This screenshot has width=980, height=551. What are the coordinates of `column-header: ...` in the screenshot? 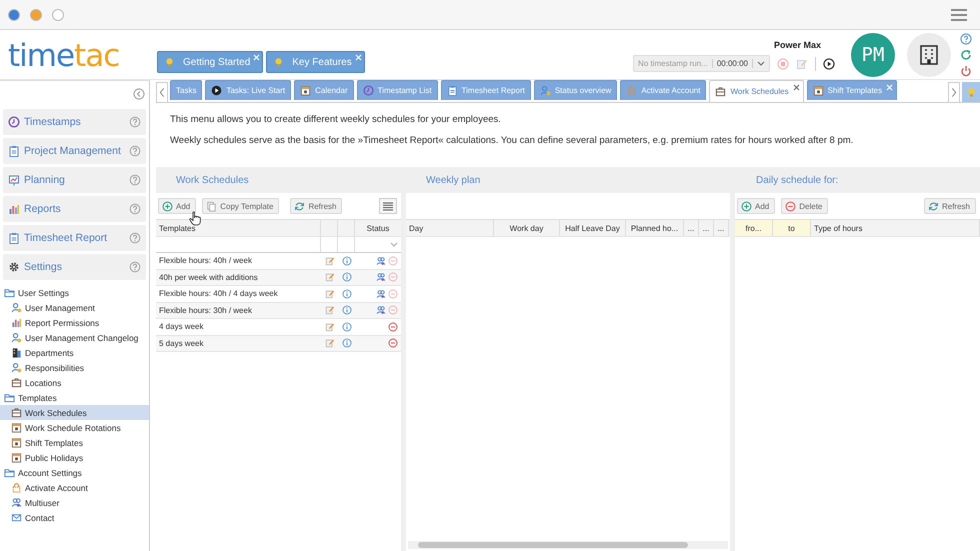 It's located at (691, 228).